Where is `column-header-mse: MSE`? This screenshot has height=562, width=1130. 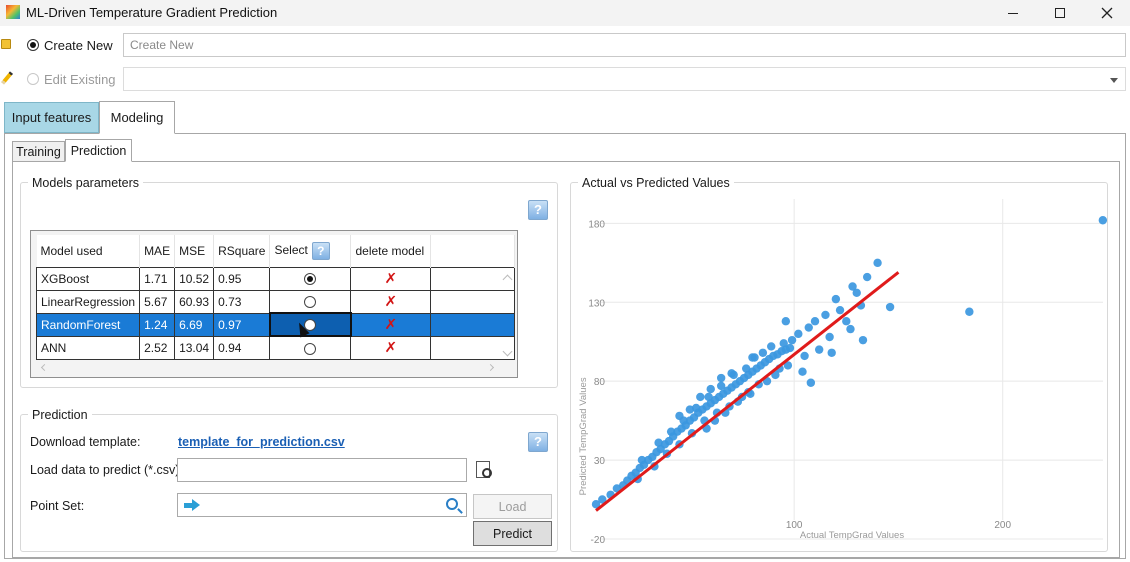
column-header-mse: MSE is located at coordinates (194, 251).